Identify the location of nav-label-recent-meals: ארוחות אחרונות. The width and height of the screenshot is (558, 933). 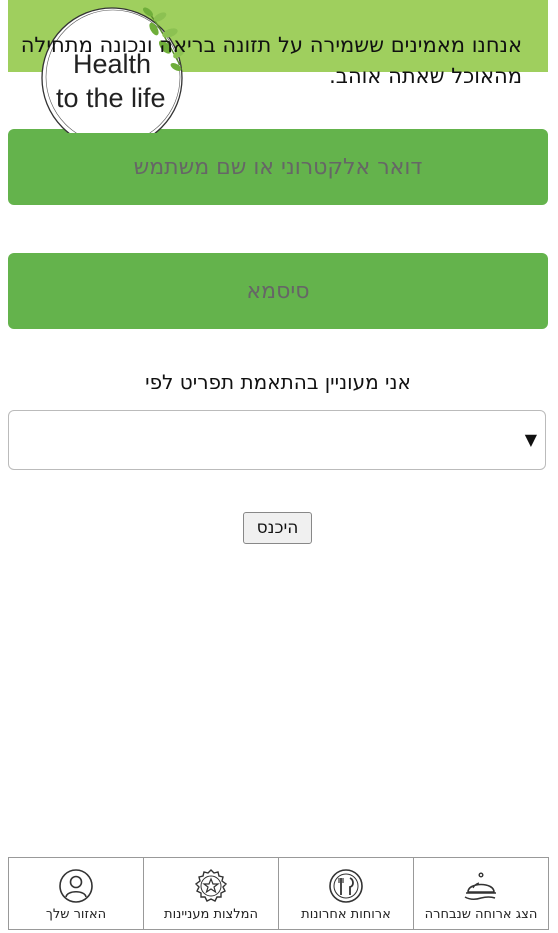
(346, 914).